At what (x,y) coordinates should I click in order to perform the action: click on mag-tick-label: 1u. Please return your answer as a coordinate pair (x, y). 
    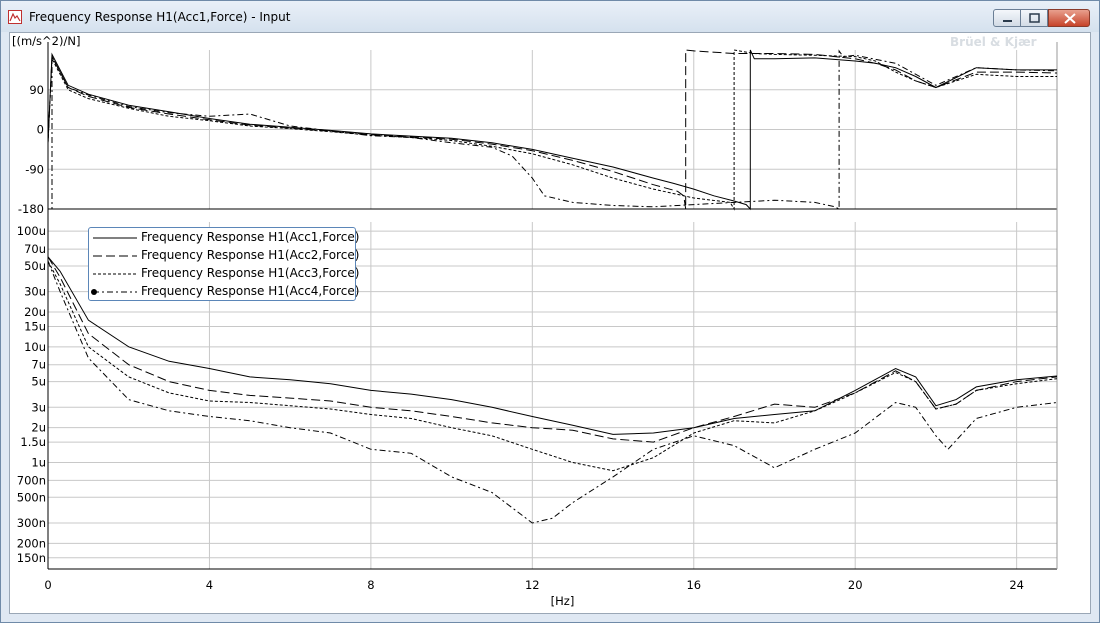
    Looking at the image, I should click on (38, 462).